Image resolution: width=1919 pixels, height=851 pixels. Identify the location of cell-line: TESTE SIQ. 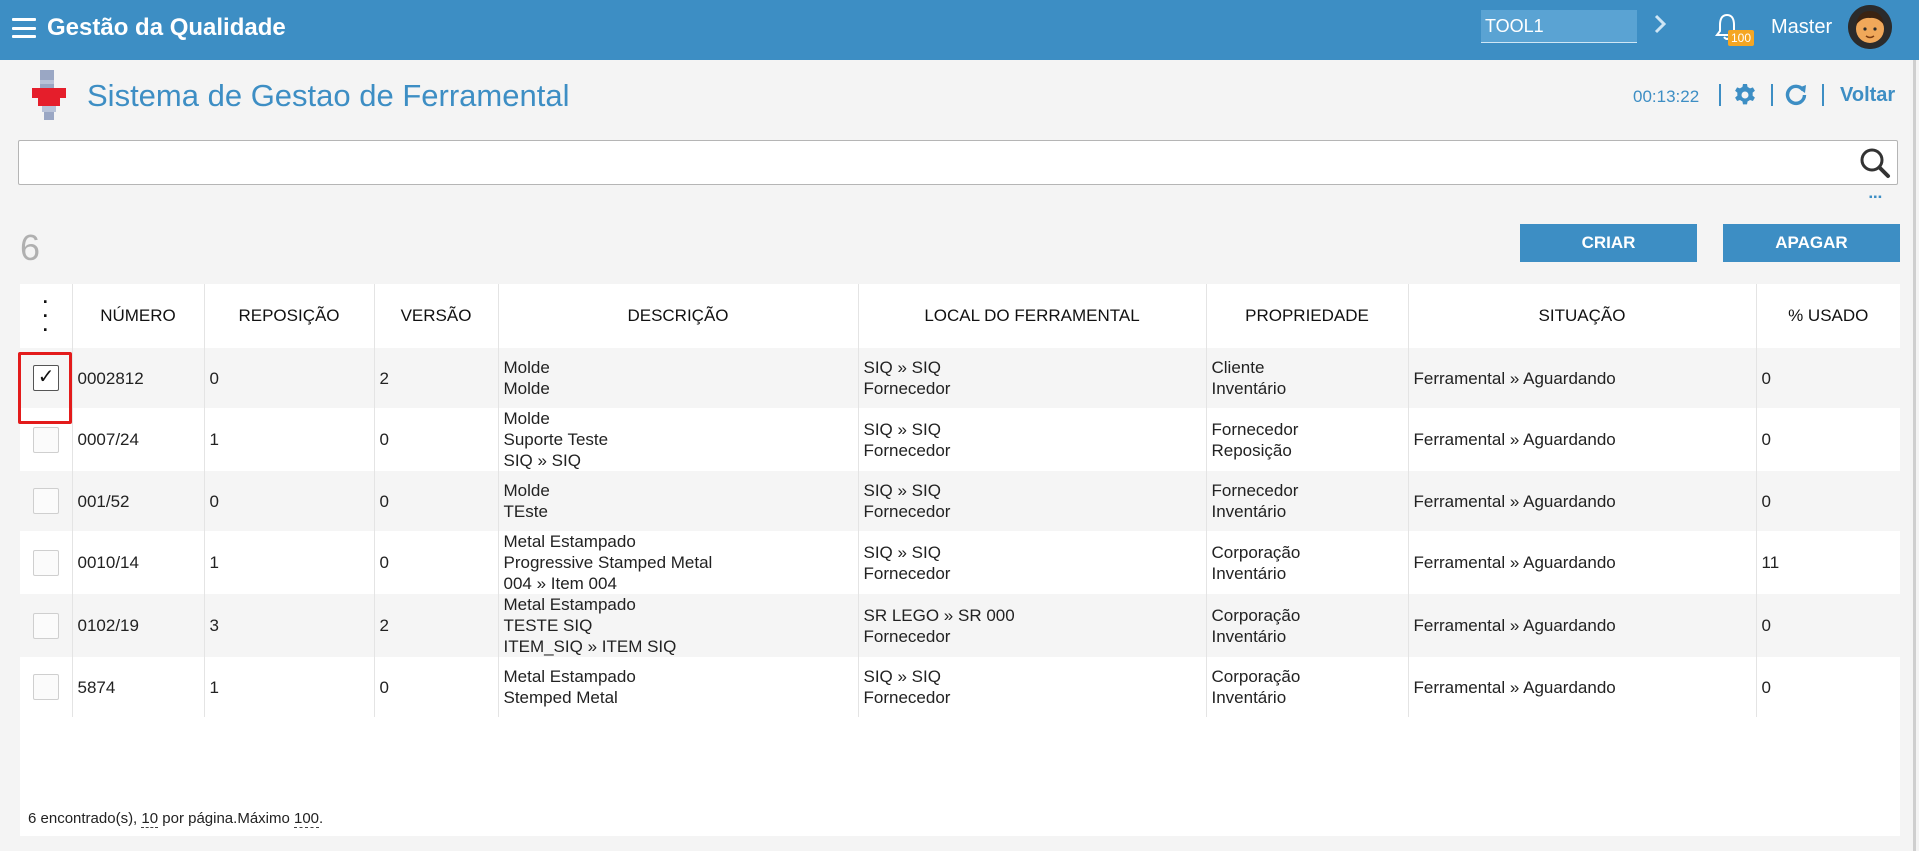
(548, 625).